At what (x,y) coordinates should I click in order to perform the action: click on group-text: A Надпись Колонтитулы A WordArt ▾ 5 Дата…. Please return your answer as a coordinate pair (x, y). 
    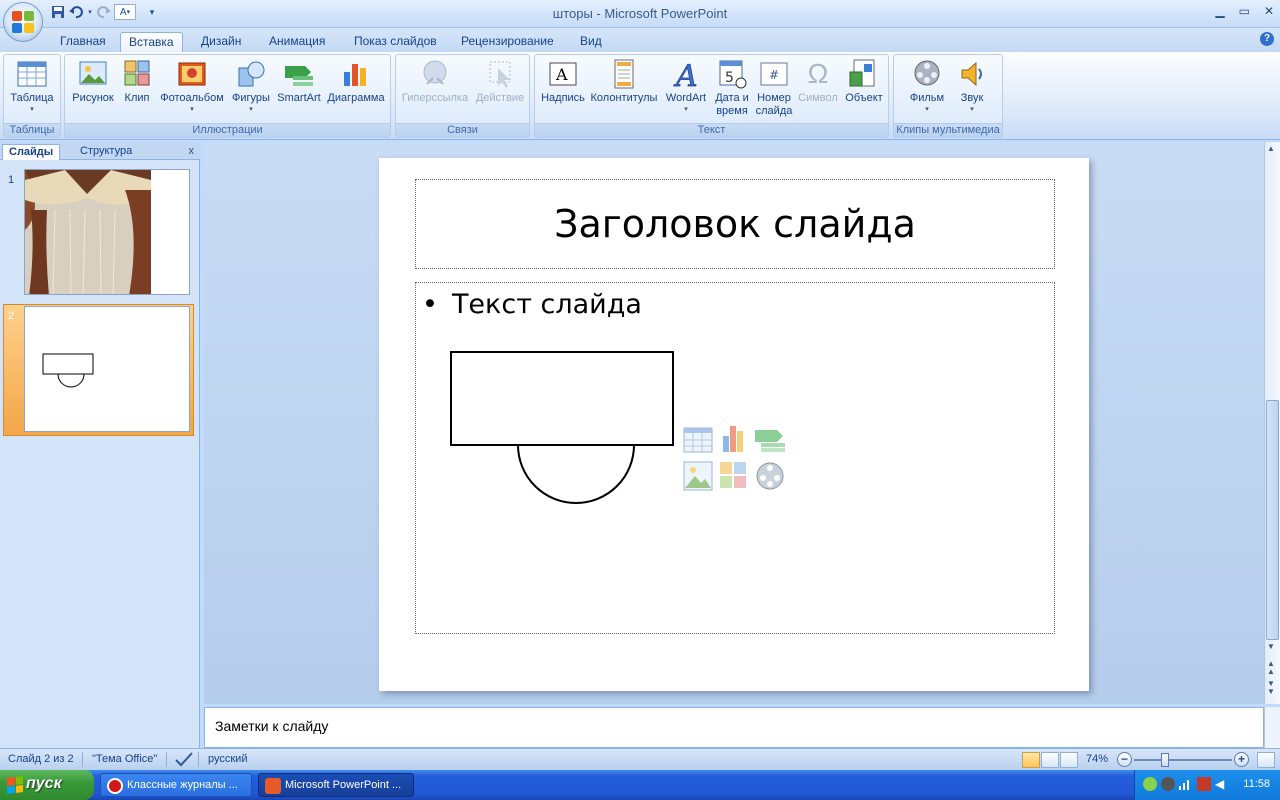
    Looking at the image, I should click on (711, 96).